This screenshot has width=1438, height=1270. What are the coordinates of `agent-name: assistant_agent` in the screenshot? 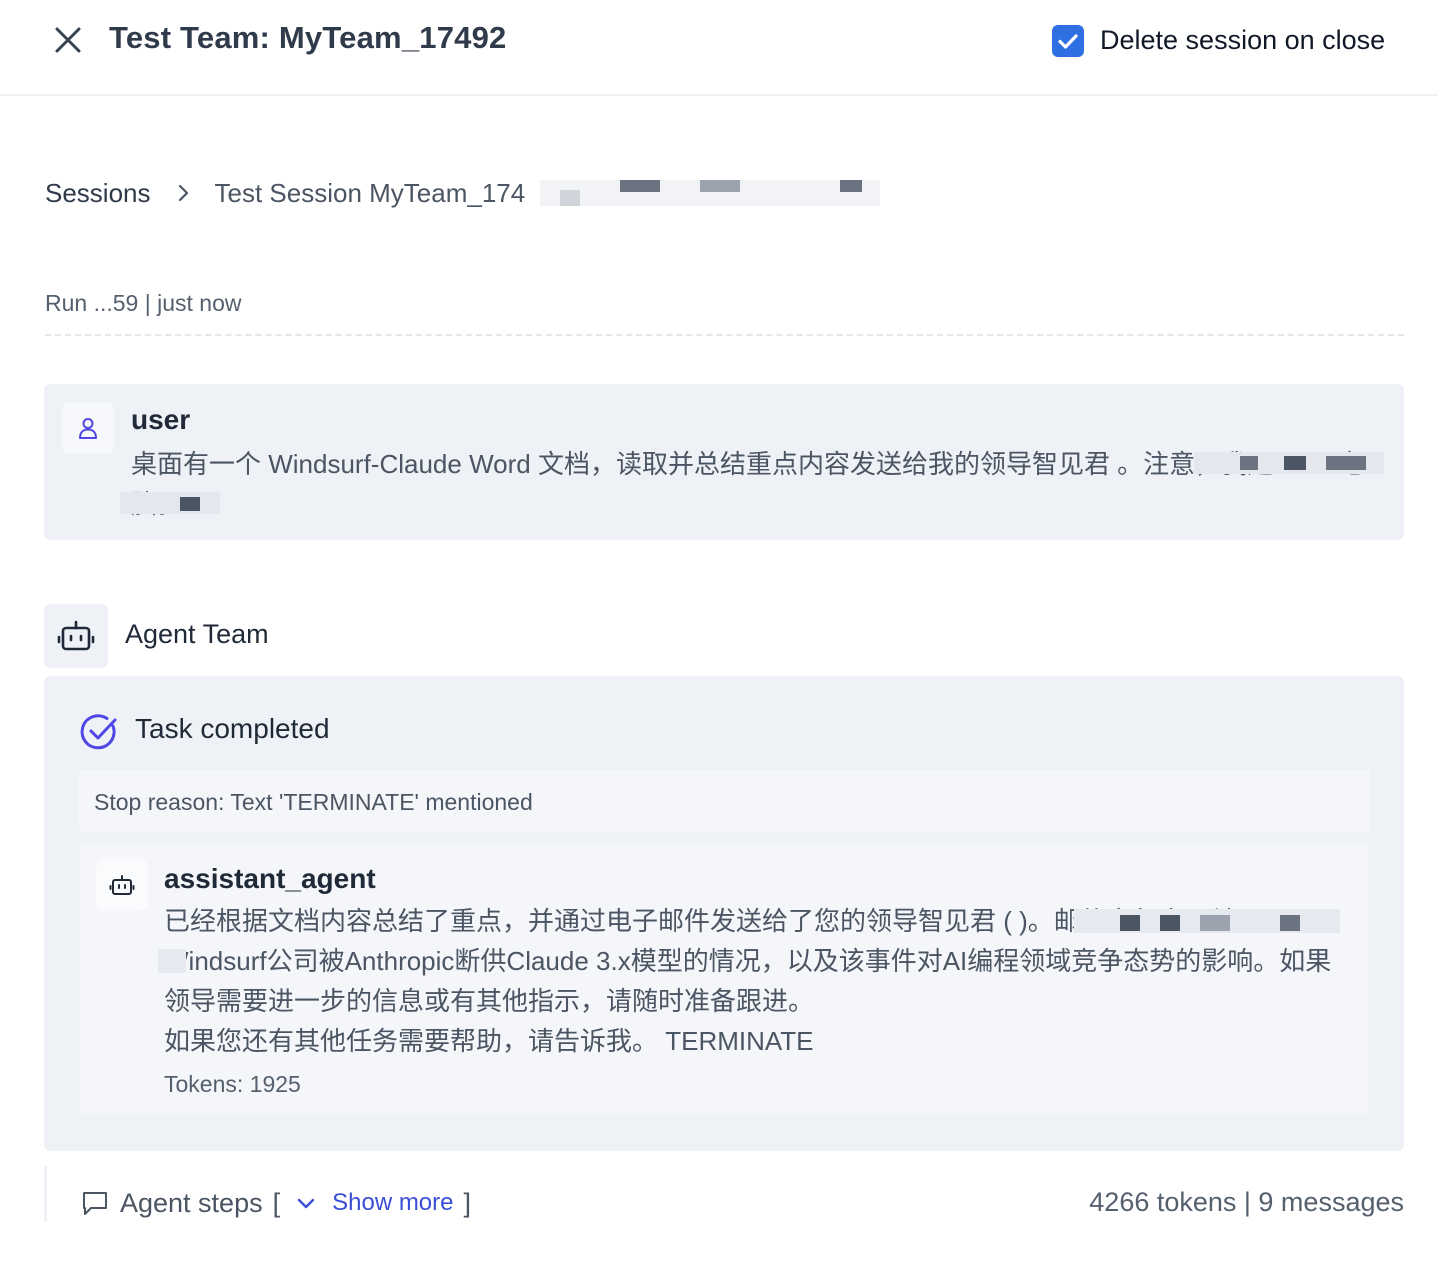 It's located at (270, 878).